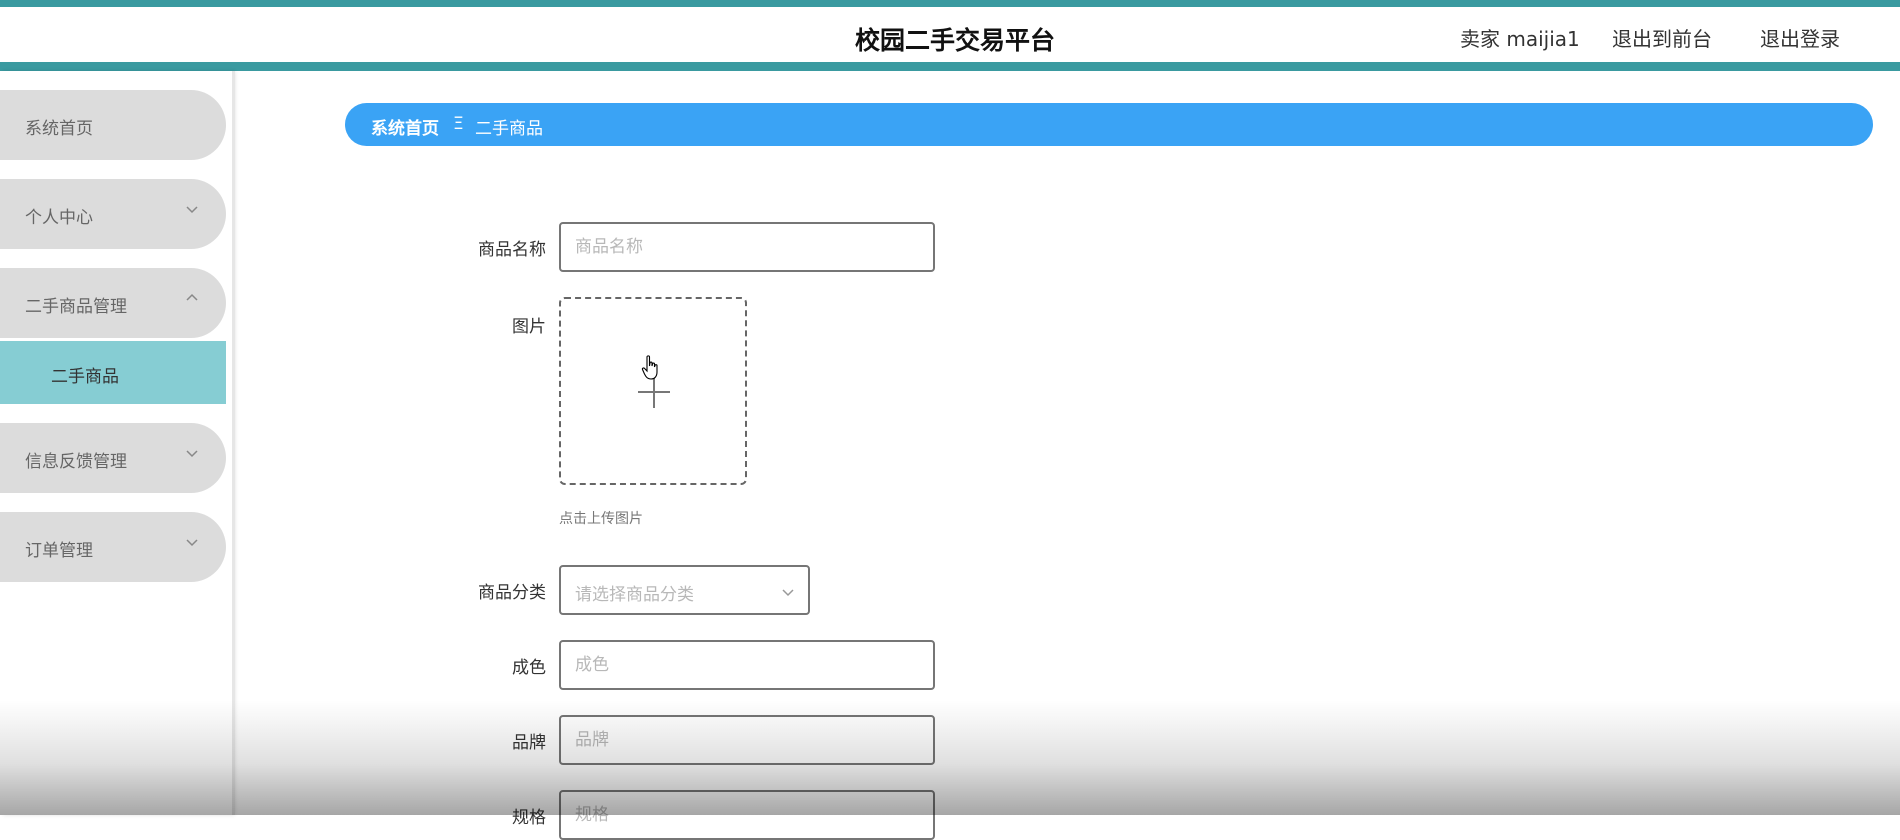  I want to click on top-header: 校园二手交易平台 卖家 maijia1 退出到前台 退出登录, so click(950, 34).